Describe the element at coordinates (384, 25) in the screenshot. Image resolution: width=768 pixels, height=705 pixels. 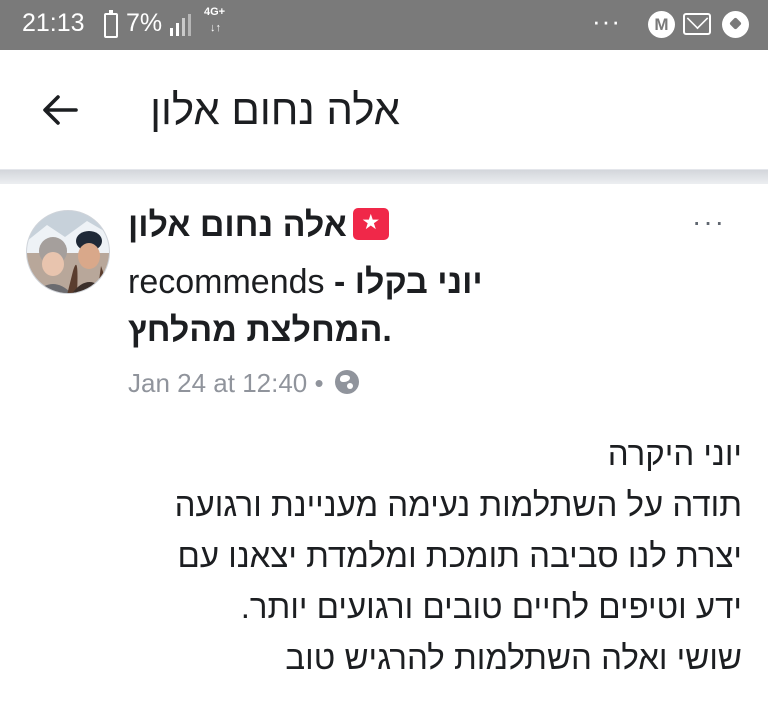
I see `status-bar: 21:13 7% 4G+ ↓↑ ··· M` at that location.